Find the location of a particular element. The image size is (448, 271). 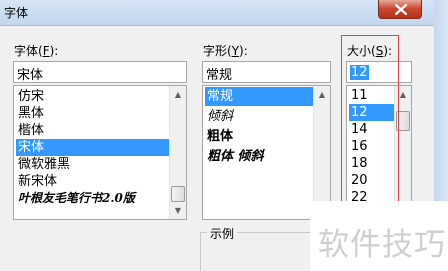

scroll-thumb is located at coordinates (178, 194).